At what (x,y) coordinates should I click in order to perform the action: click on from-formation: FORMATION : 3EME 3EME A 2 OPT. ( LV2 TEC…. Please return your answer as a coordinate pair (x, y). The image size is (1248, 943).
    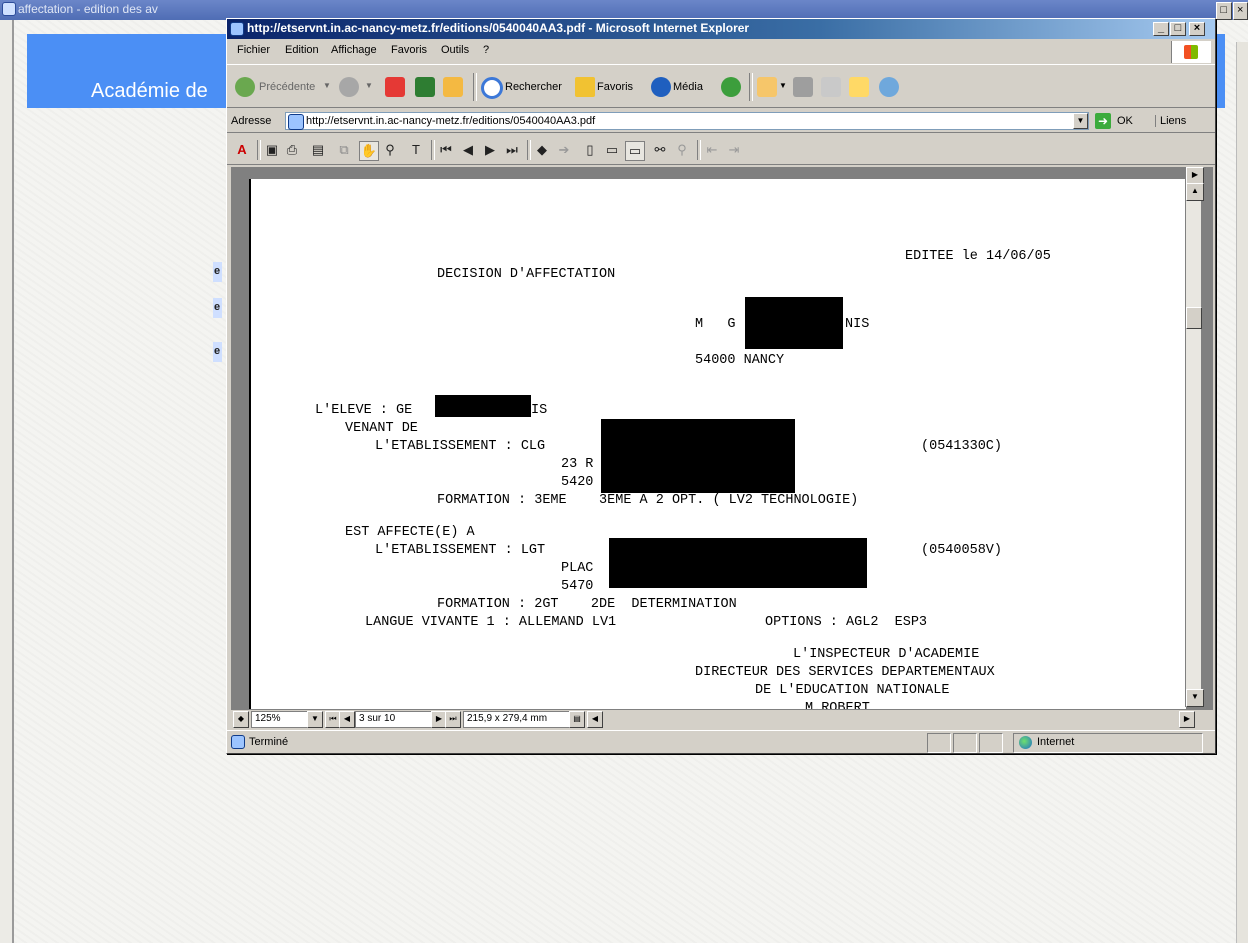
    Looking at the image, I should click on (648, 500).